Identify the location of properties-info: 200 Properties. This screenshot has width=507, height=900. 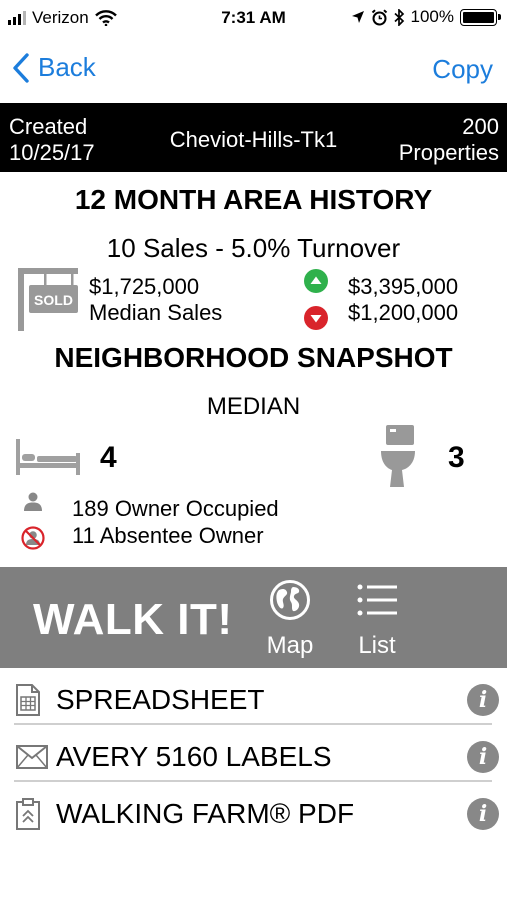
(449, 140).